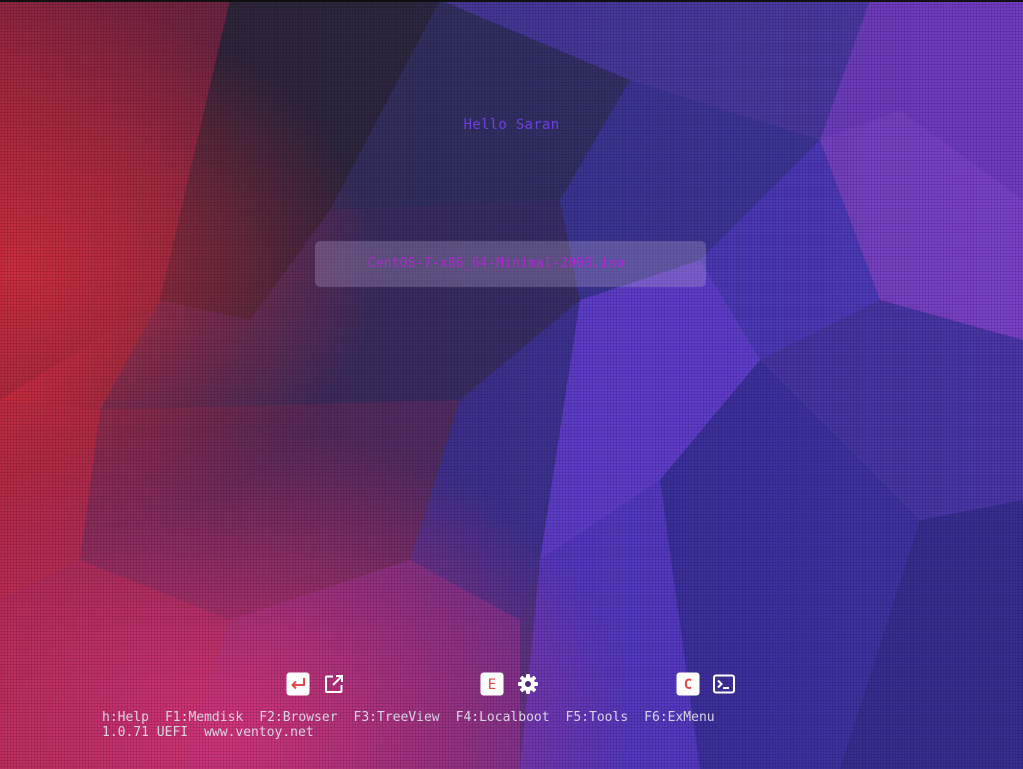  What do you see at coordinates (397, 717) in the screenshot?
I see `hotkey-treeview: F3:TreeView` at bounding box center [397, 717].